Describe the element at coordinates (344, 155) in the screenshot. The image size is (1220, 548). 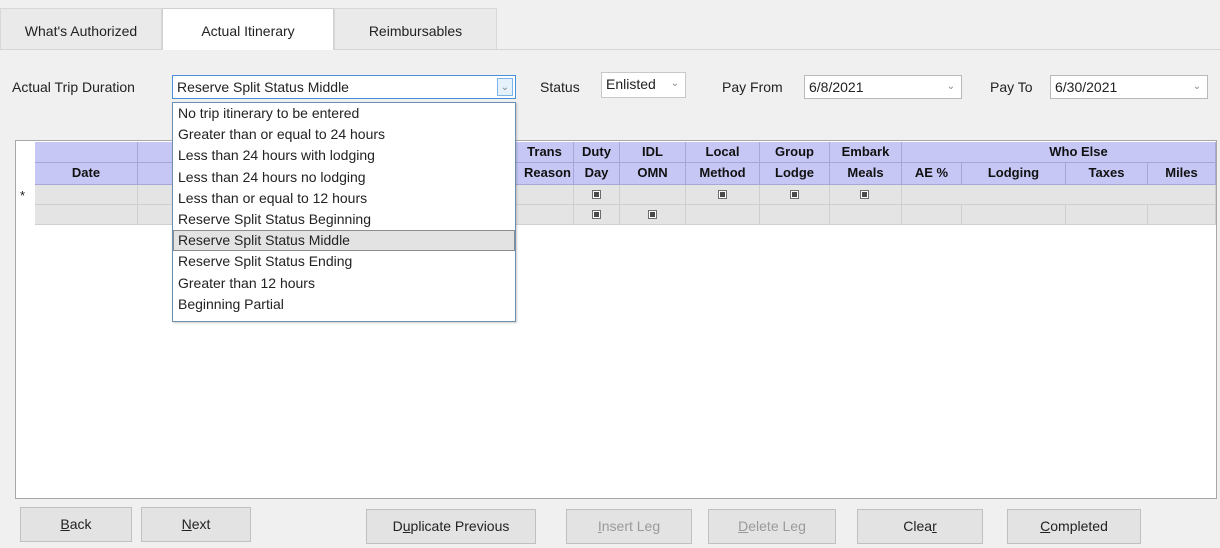
I see `dropdown-option: Less than 24 hours with lodging` at that location.